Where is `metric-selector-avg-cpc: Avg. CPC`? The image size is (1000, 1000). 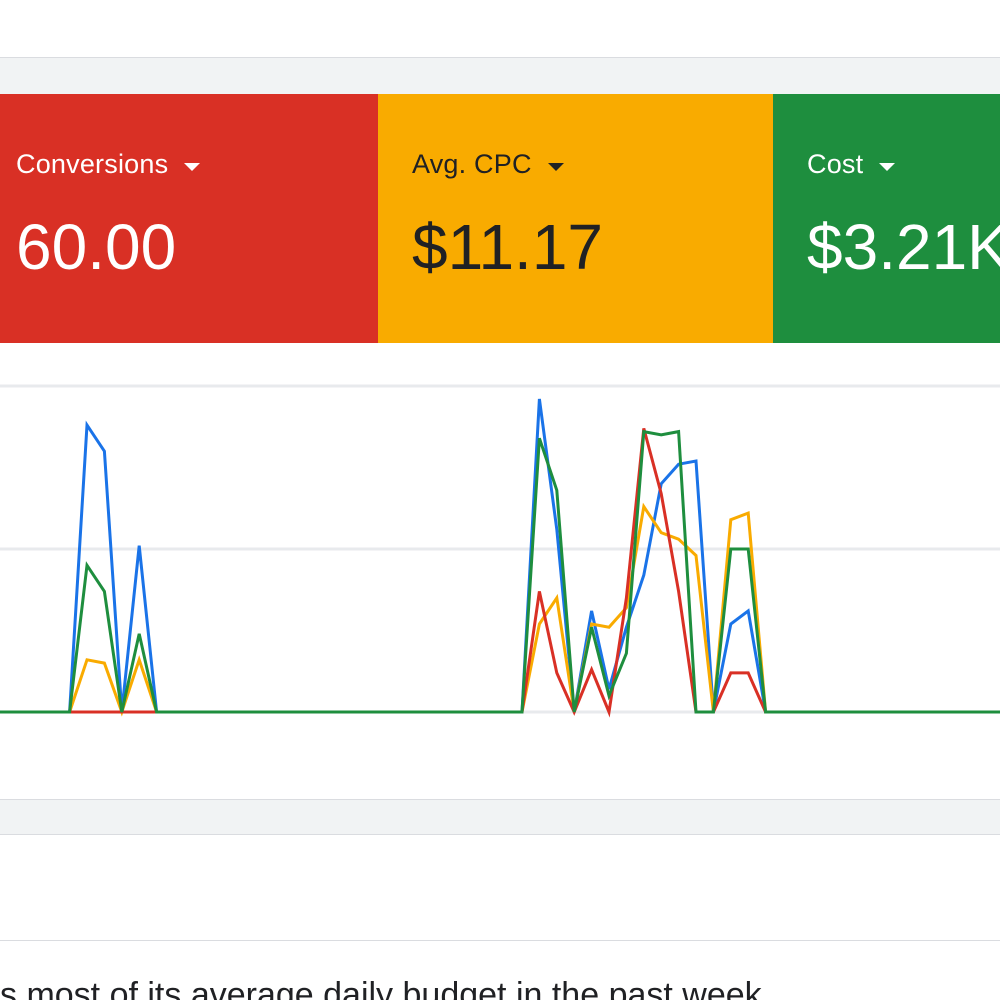
metric-selector-avg-cpc: Avg. CPC is located at coordinates (488, 164).